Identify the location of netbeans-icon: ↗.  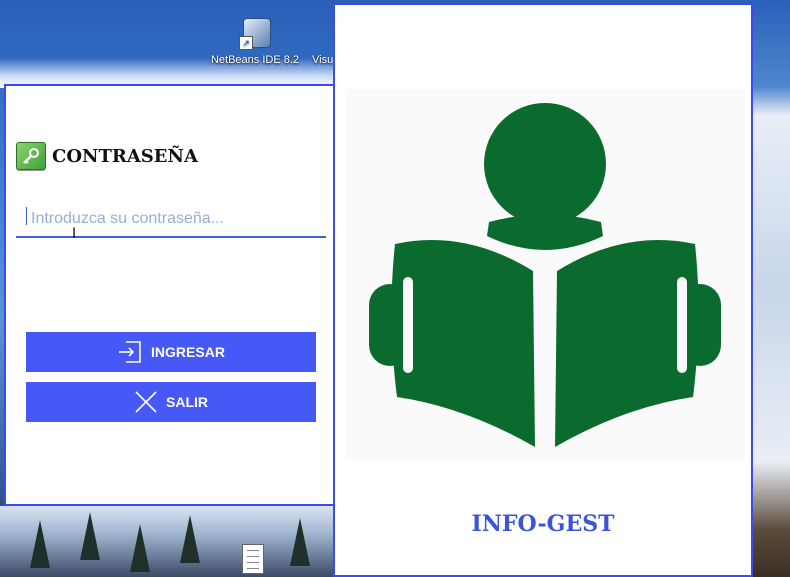
(255, 34).